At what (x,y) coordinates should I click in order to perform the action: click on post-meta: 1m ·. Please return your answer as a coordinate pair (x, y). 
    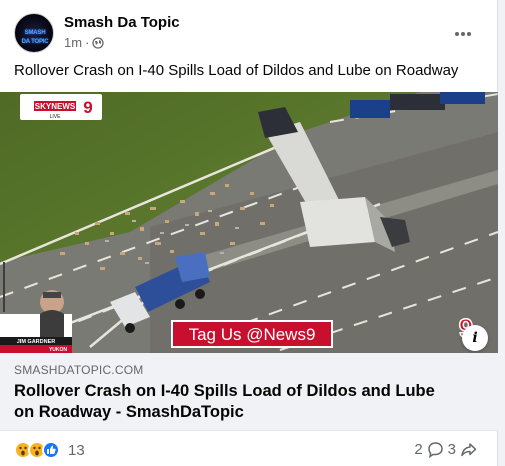
    Looking at the image, I should click on (84, 42).